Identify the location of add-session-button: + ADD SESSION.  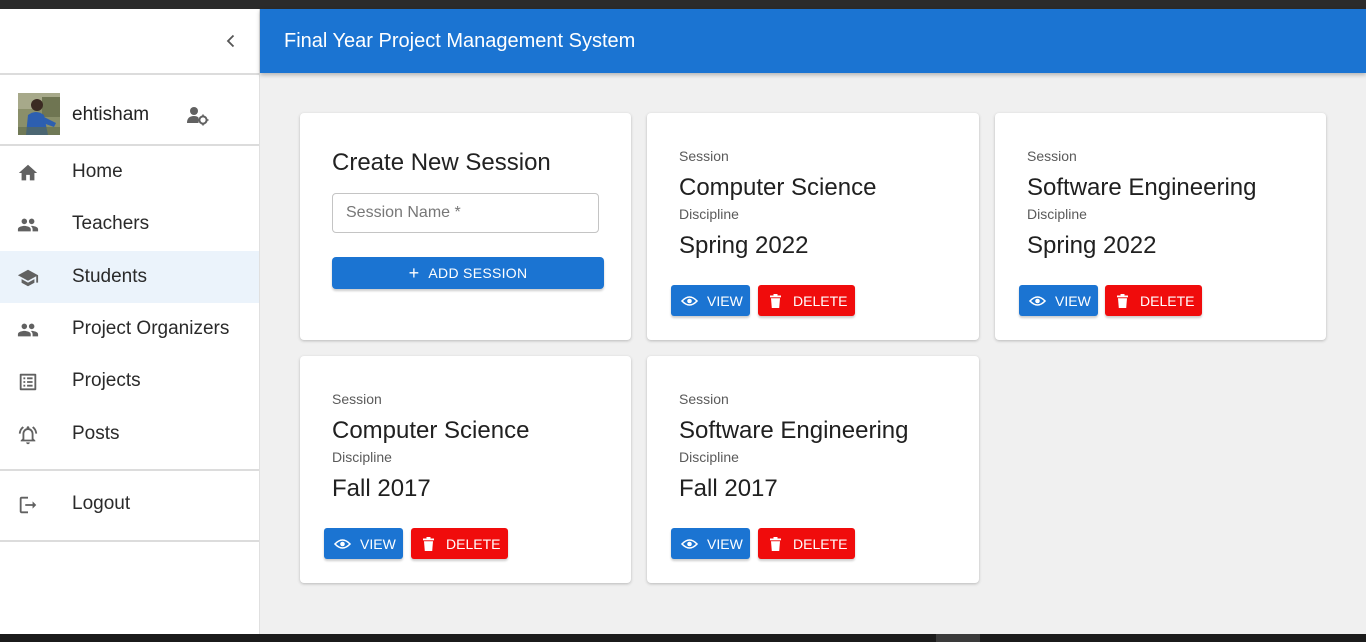
(468, 273).